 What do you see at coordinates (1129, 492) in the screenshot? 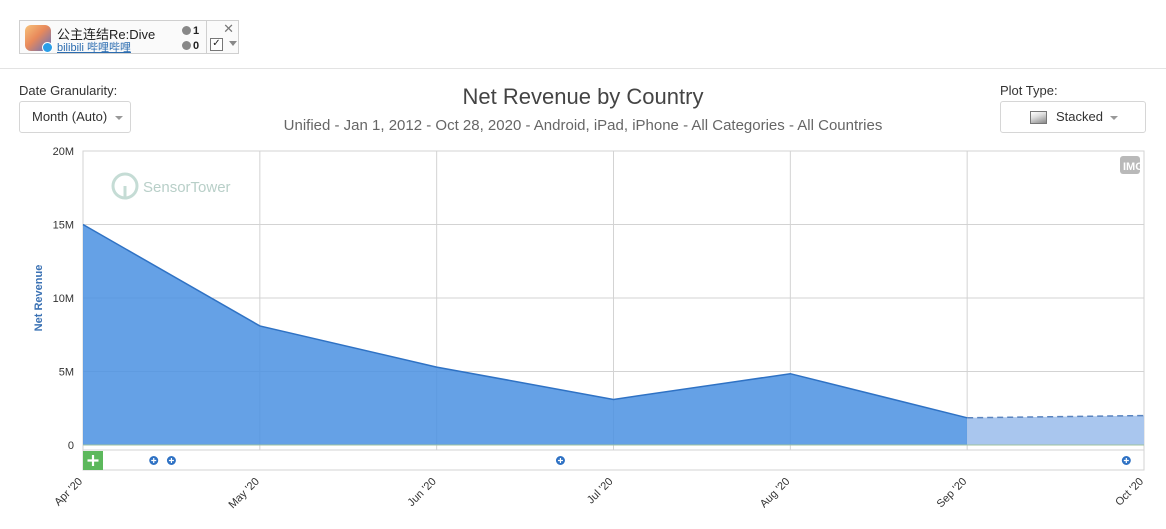
I see `x-tick-label: Oct '20` at bounding box center [1129, 492].